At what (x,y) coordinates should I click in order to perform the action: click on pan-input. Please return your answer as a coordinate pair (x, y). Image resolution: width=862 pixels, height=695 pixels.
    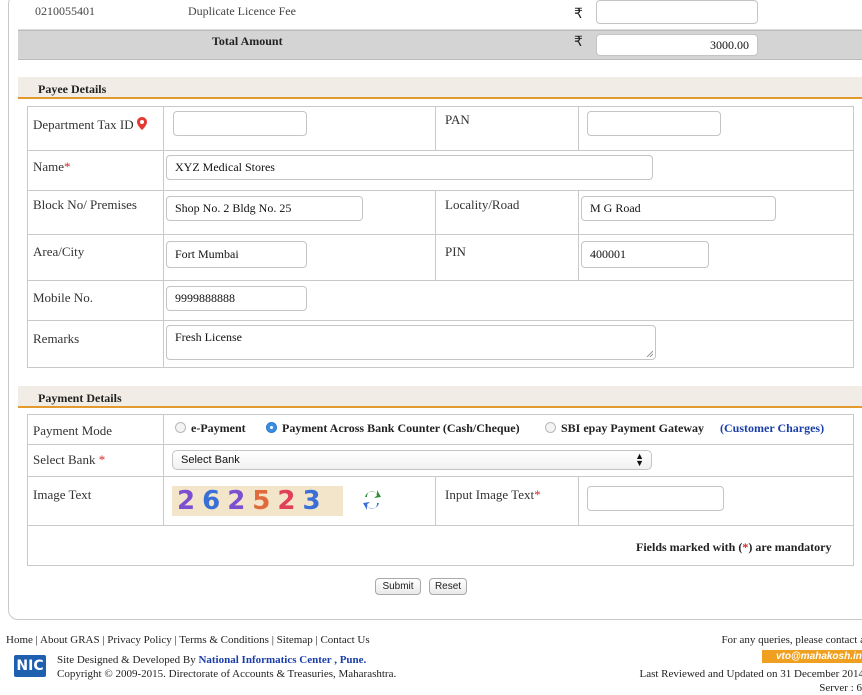
    Looking at the image, I should click on (654, 123).